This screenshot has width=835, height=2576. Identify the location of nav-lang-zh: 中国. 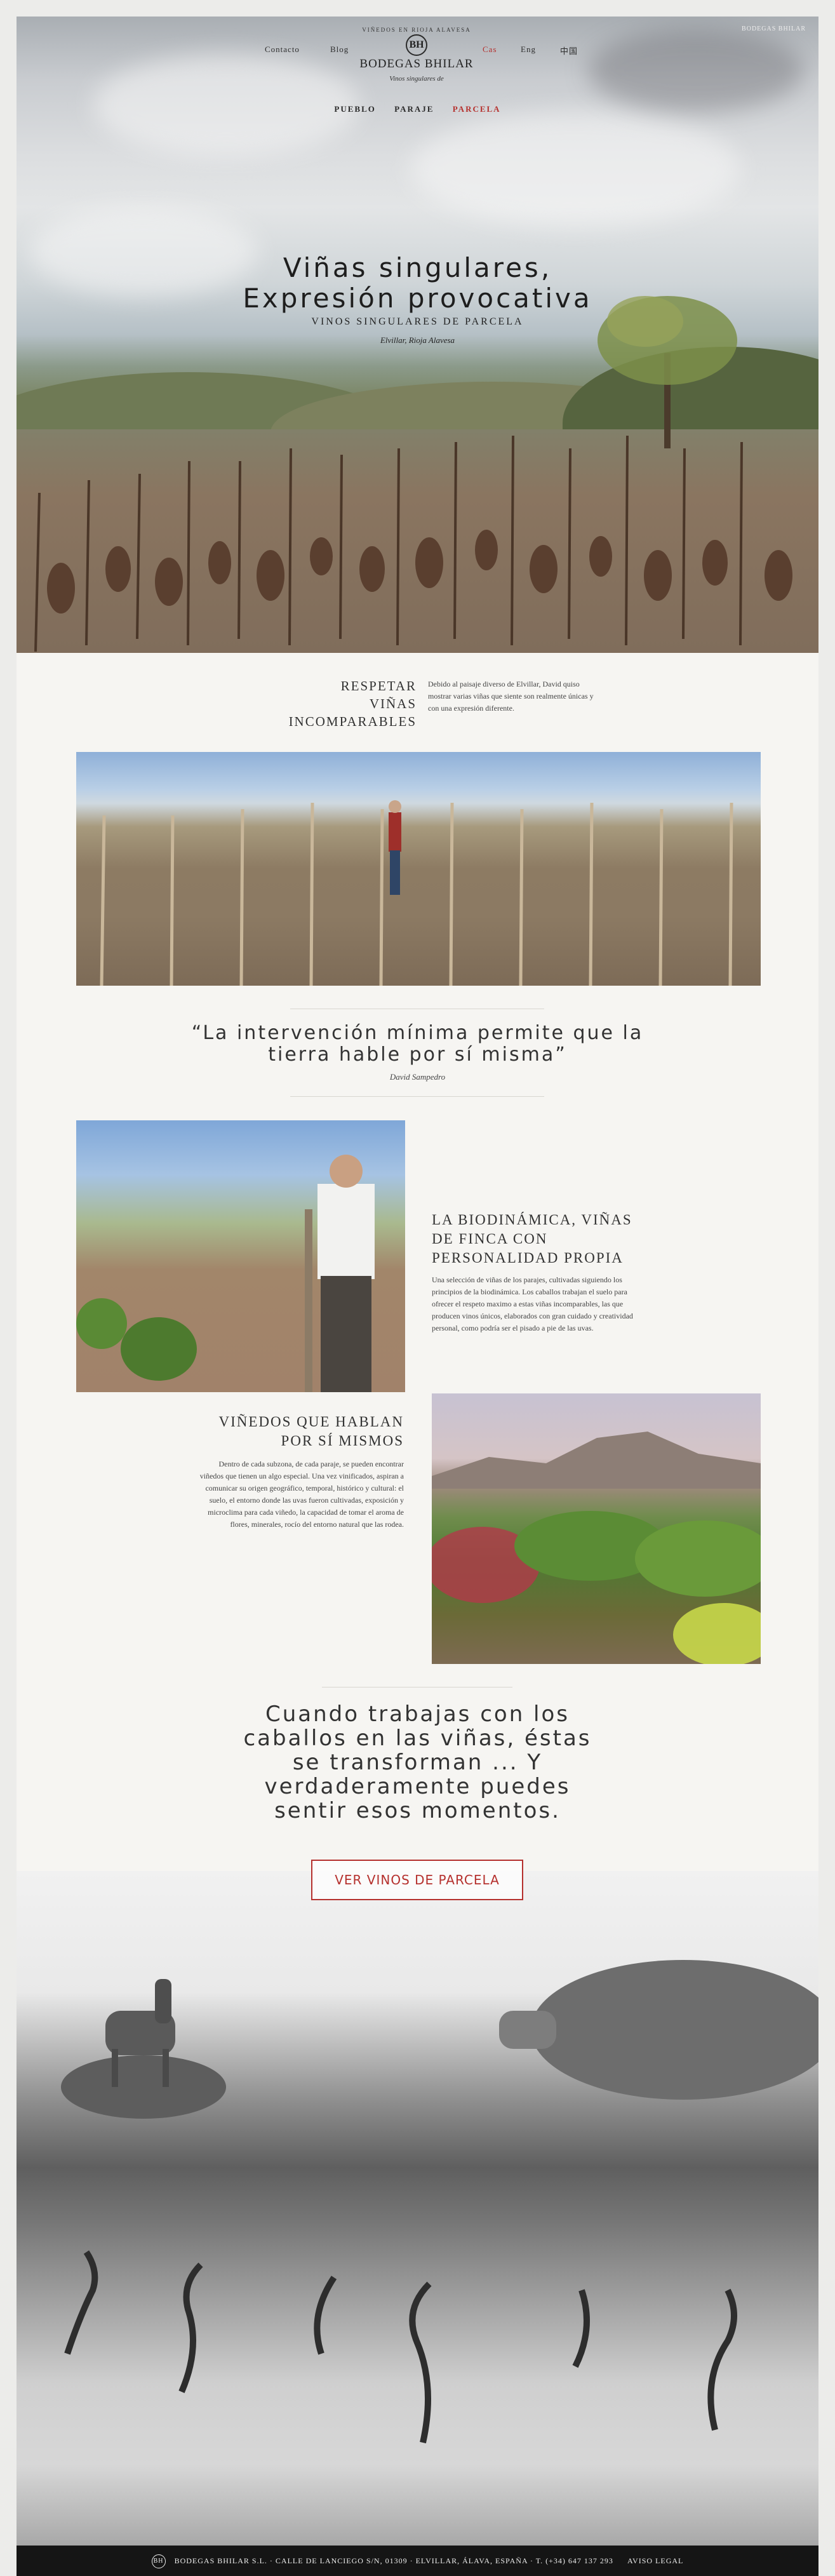
(569, 50).